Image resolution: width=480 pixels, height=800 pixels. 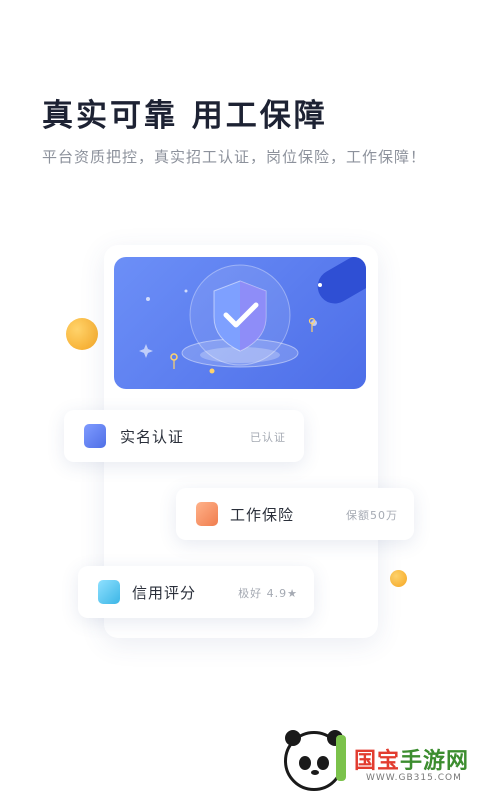 What do you see at coordinates (314, 760) in the screenshot?
I see `panda-icon` at bounding box center [314, 760].